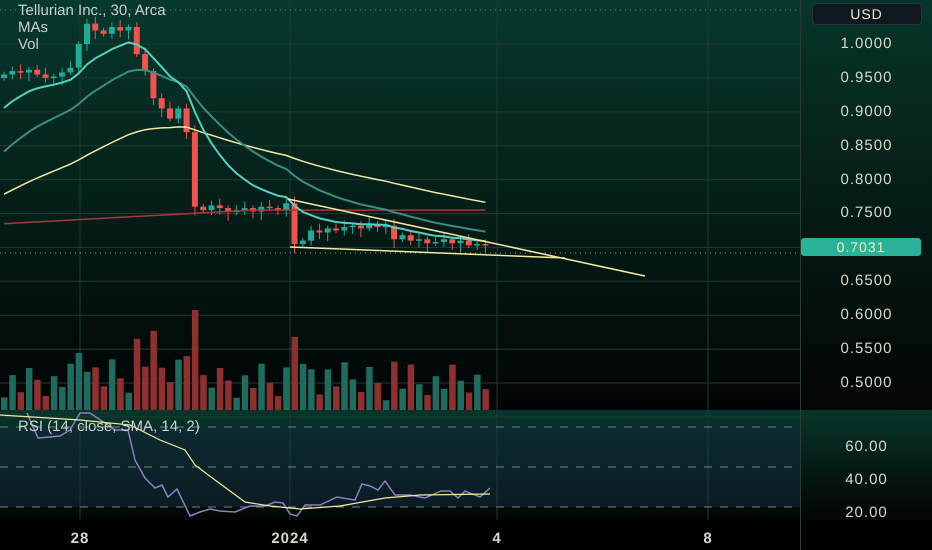  I want to click on price-tick: 0.9000, so click(866, 112).